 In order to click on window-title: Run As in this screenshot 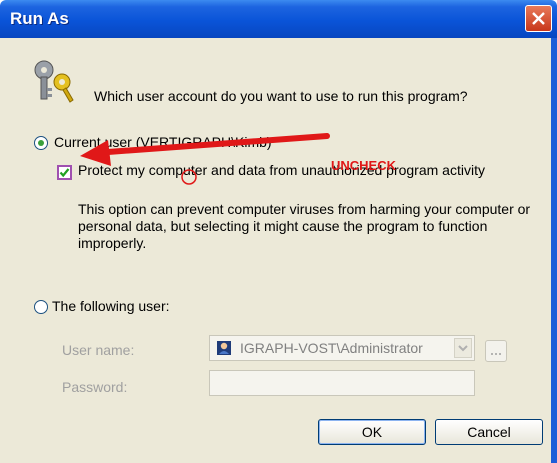, I will do `click(39, 18)`.